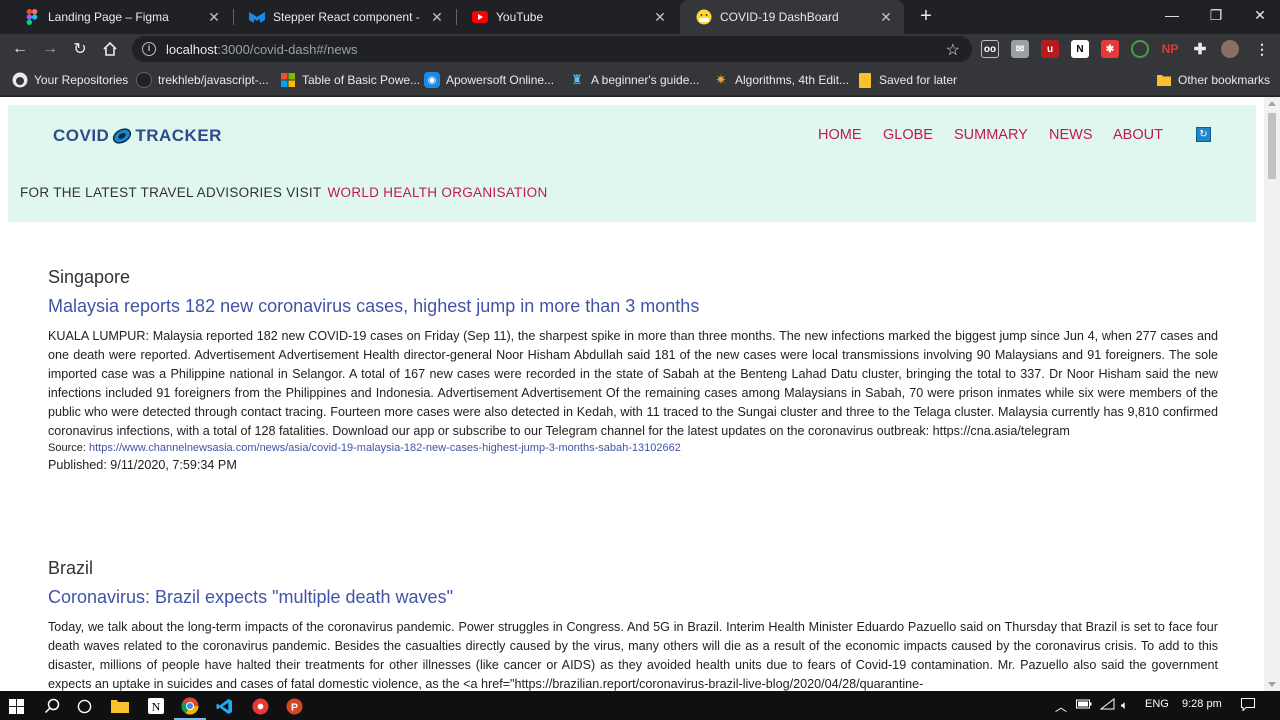 Image resolution: width=1280 pixels, height=720 pixels. What do you see at coordinates (1061, 706) in the screenshot?
I see `tray-chevron-up-icon: ︿` at bounding box center [1061, 706].